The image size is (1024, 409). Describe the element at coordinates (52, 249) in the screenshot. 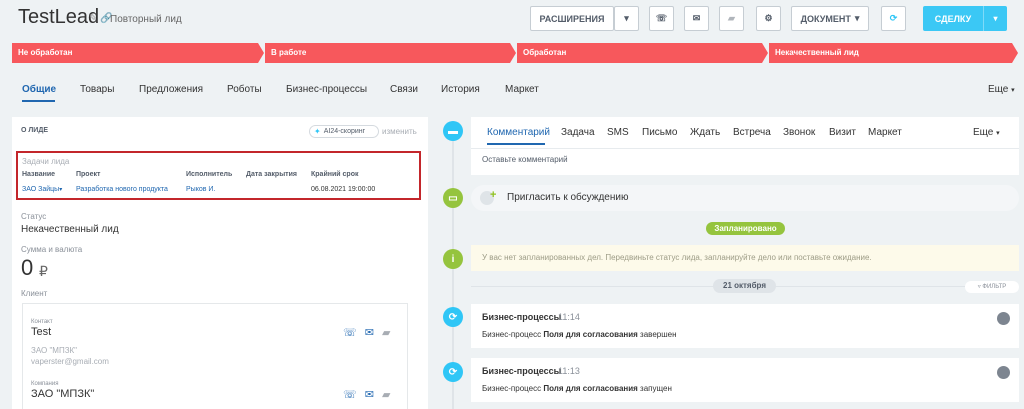

I see `sum-label: Сумма и валюта` at that location.